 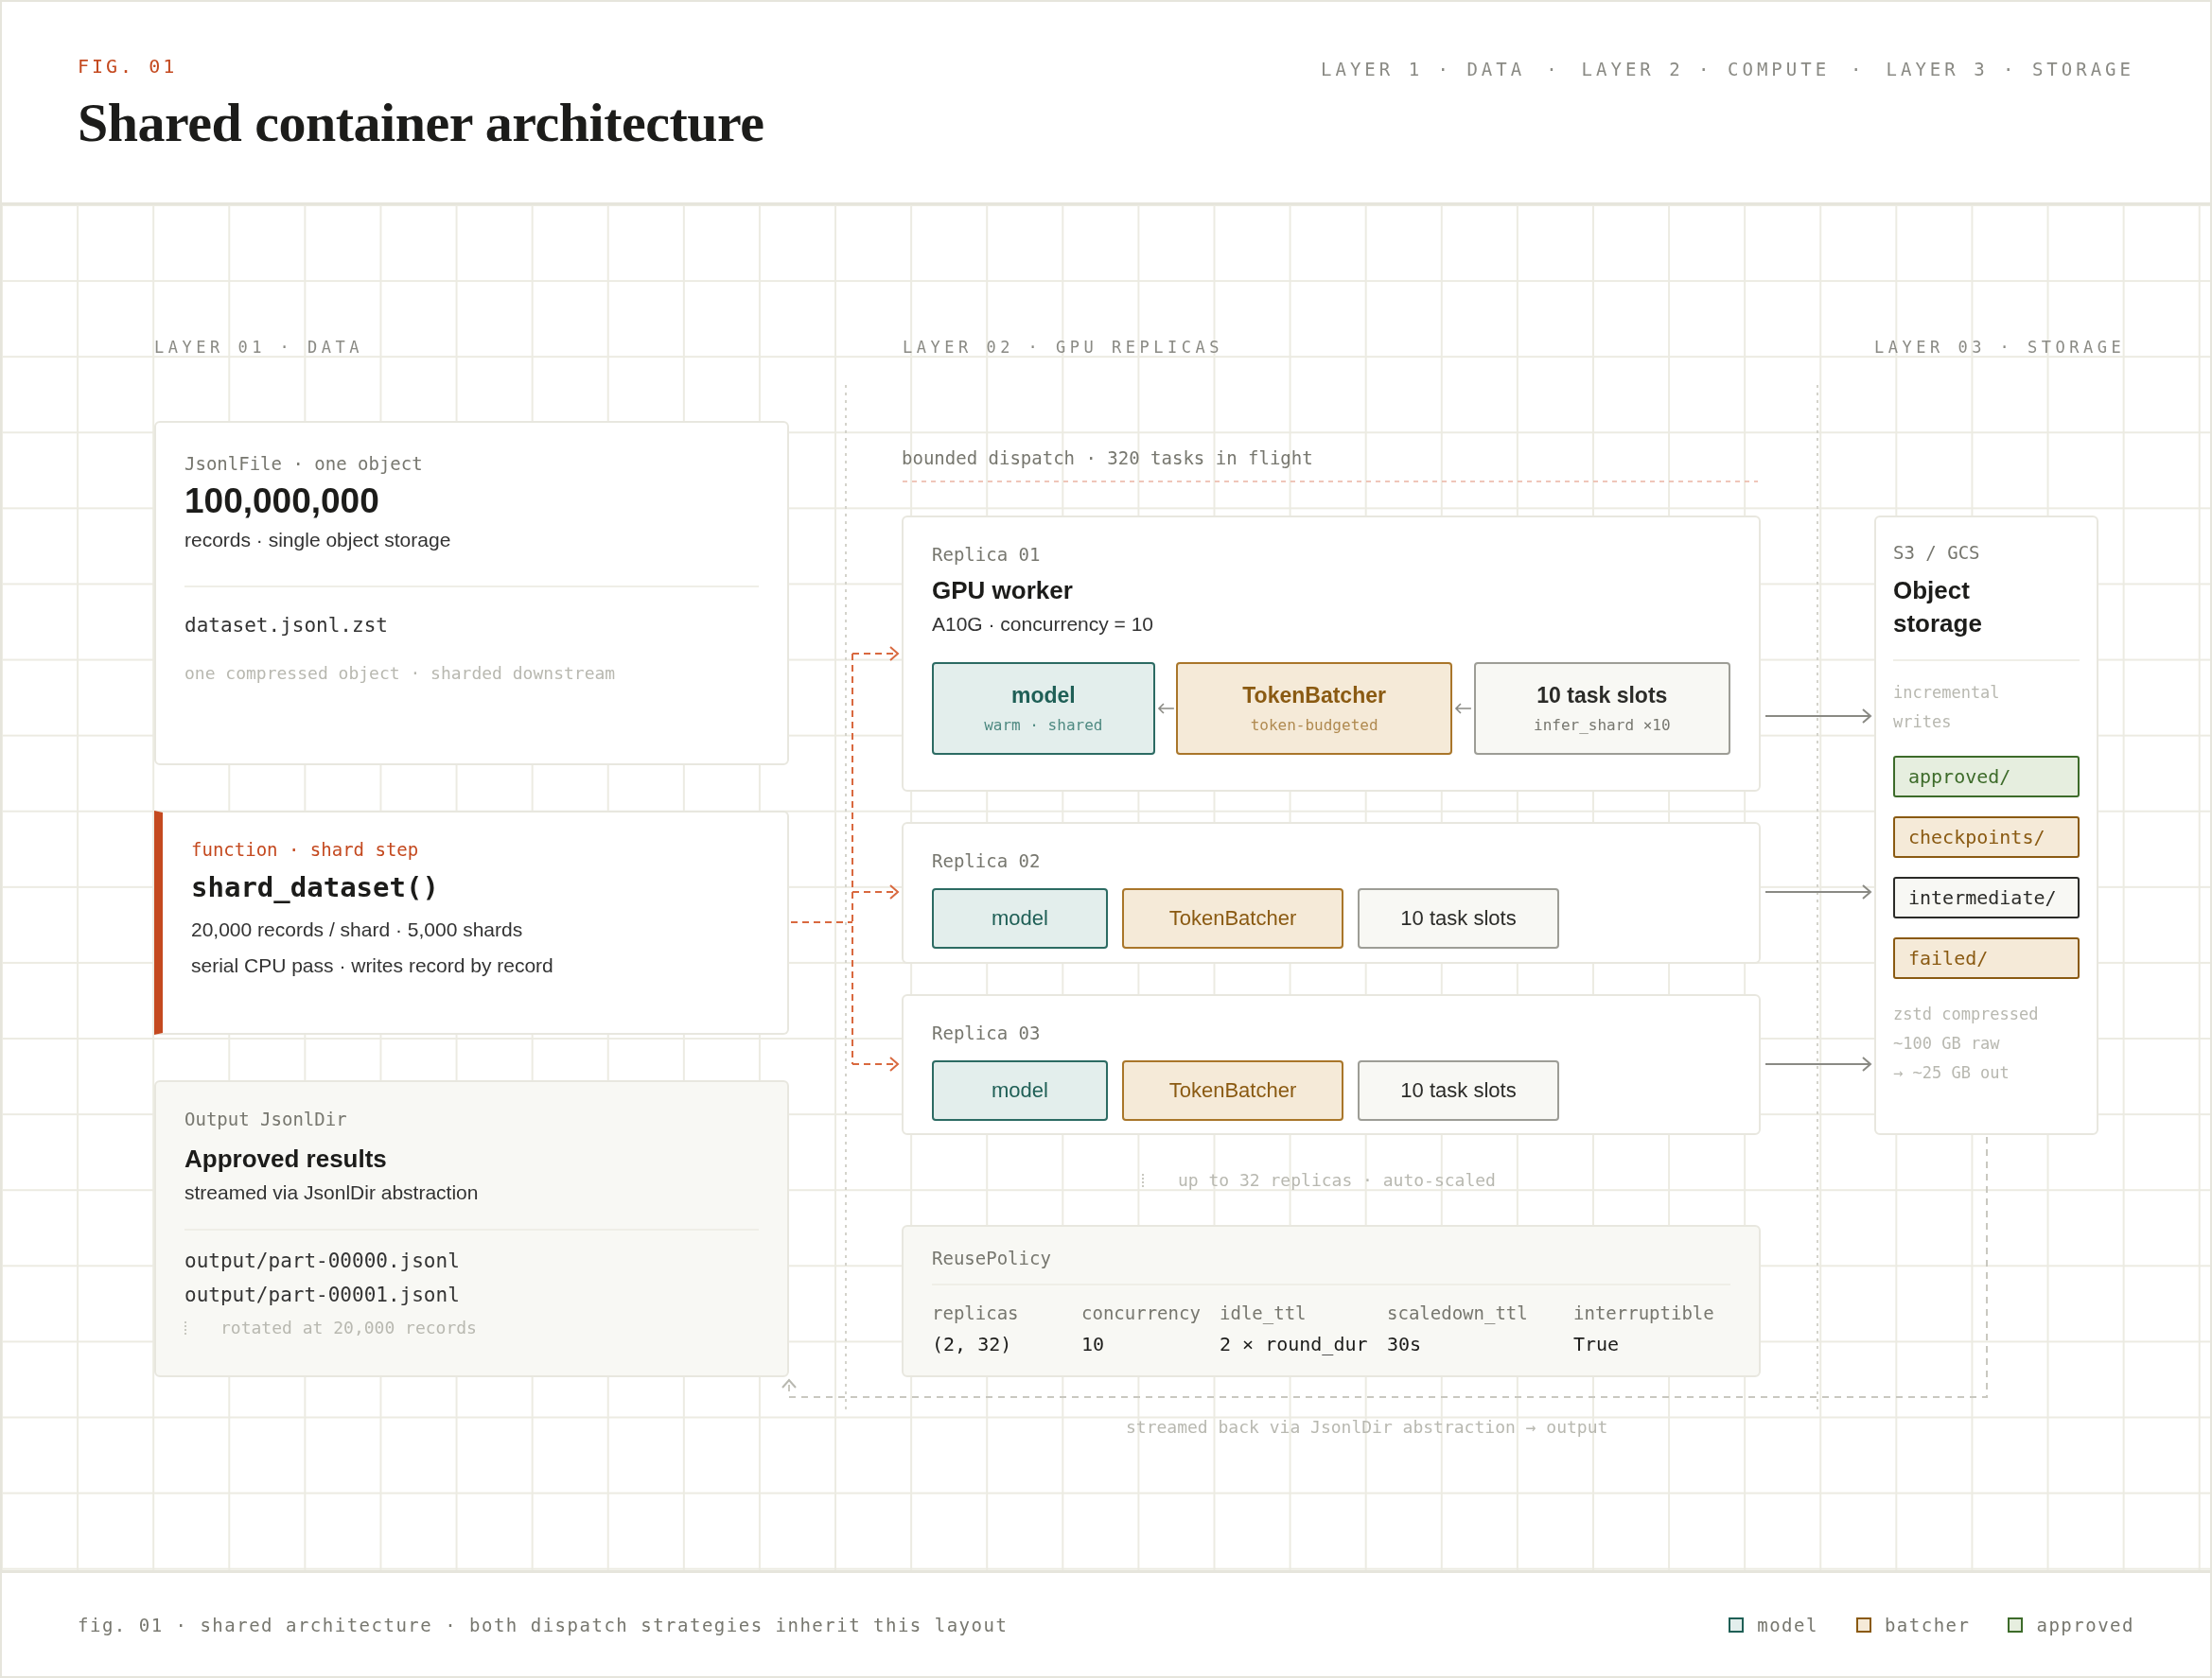 I want to click on component-detail: infer_shard ×10, so click(x=1603, y=725).